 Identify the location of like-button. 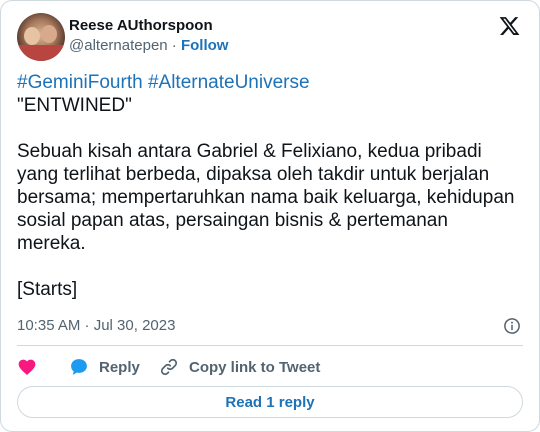
(32, 367).